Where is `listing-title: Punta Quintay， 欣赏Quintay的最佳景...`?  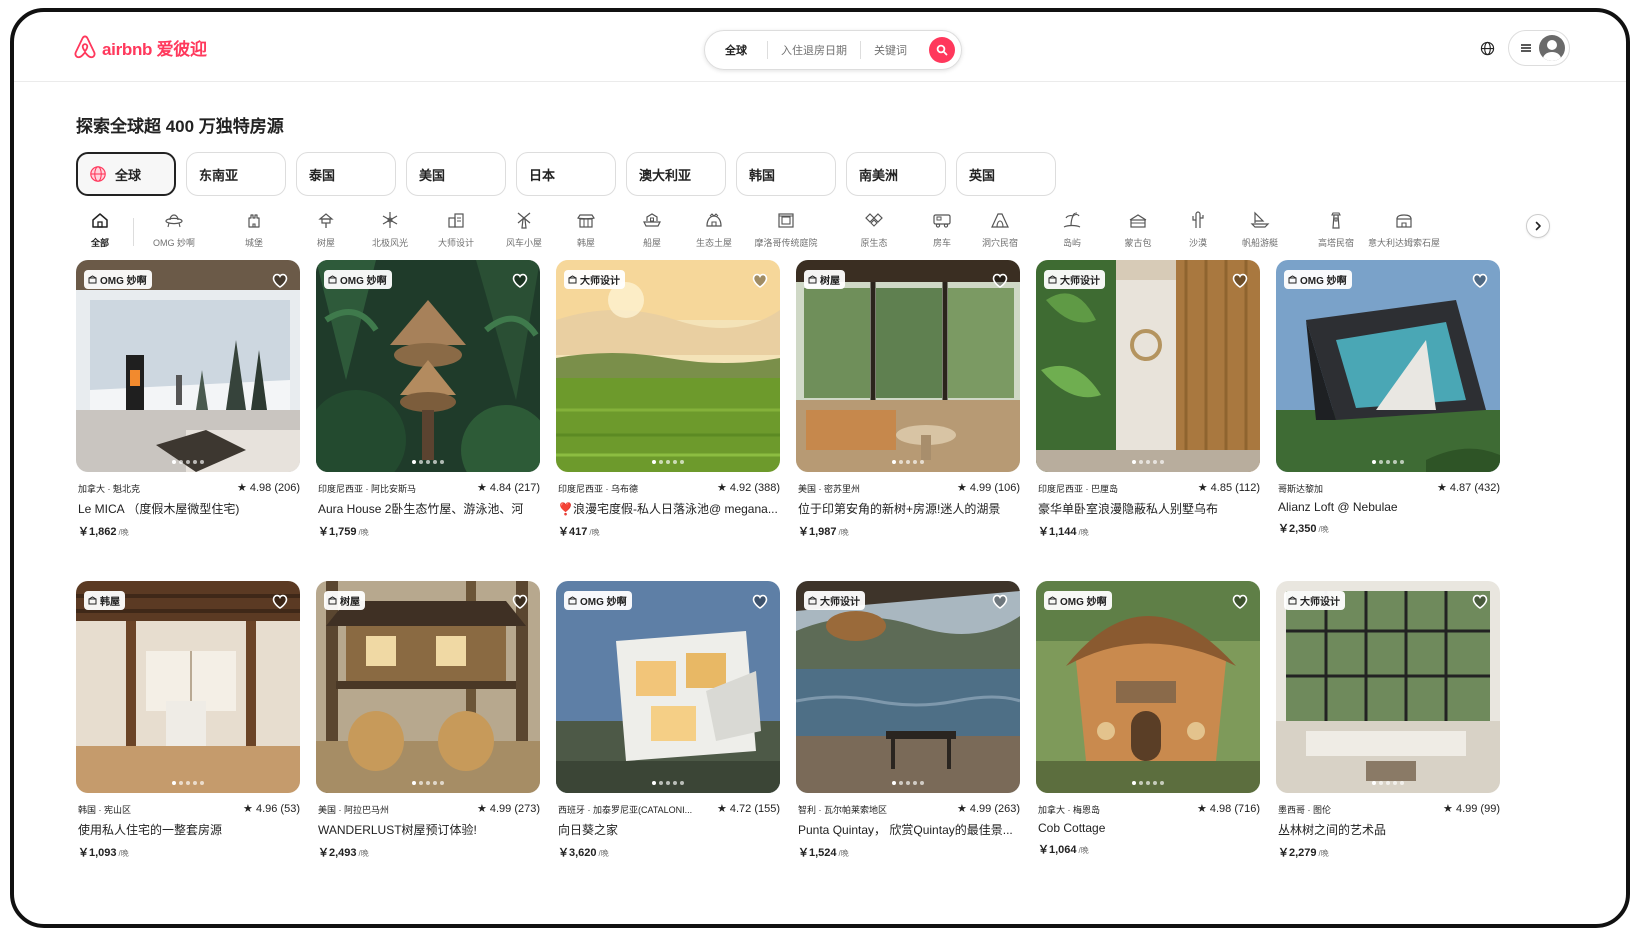 listing-title: Punta Quintay， 欣赏Quintay的最佳景... is located at coordinates (908, 829).